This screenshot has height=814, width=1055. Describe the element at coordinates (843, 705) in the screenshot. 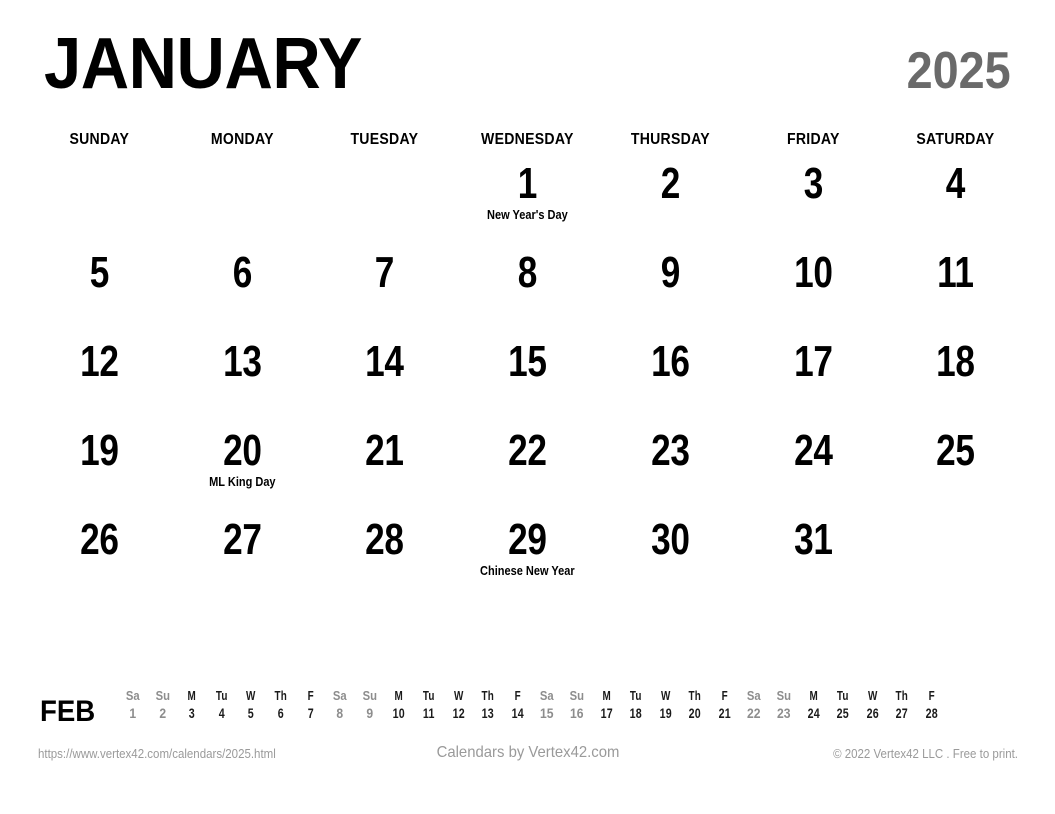

I see `mini-day-cell: Tu 25` at that location.